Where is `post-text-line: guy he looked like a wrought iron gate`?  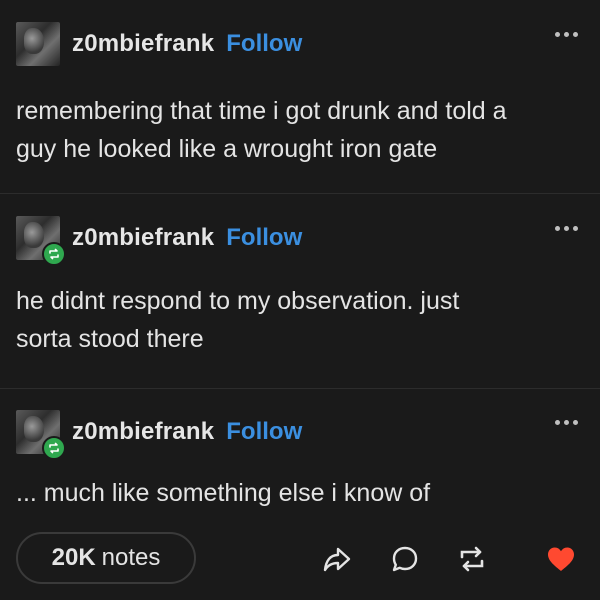
post-text-line: guy he looked like a wrought iron gate is located at coordinates (227, 149).